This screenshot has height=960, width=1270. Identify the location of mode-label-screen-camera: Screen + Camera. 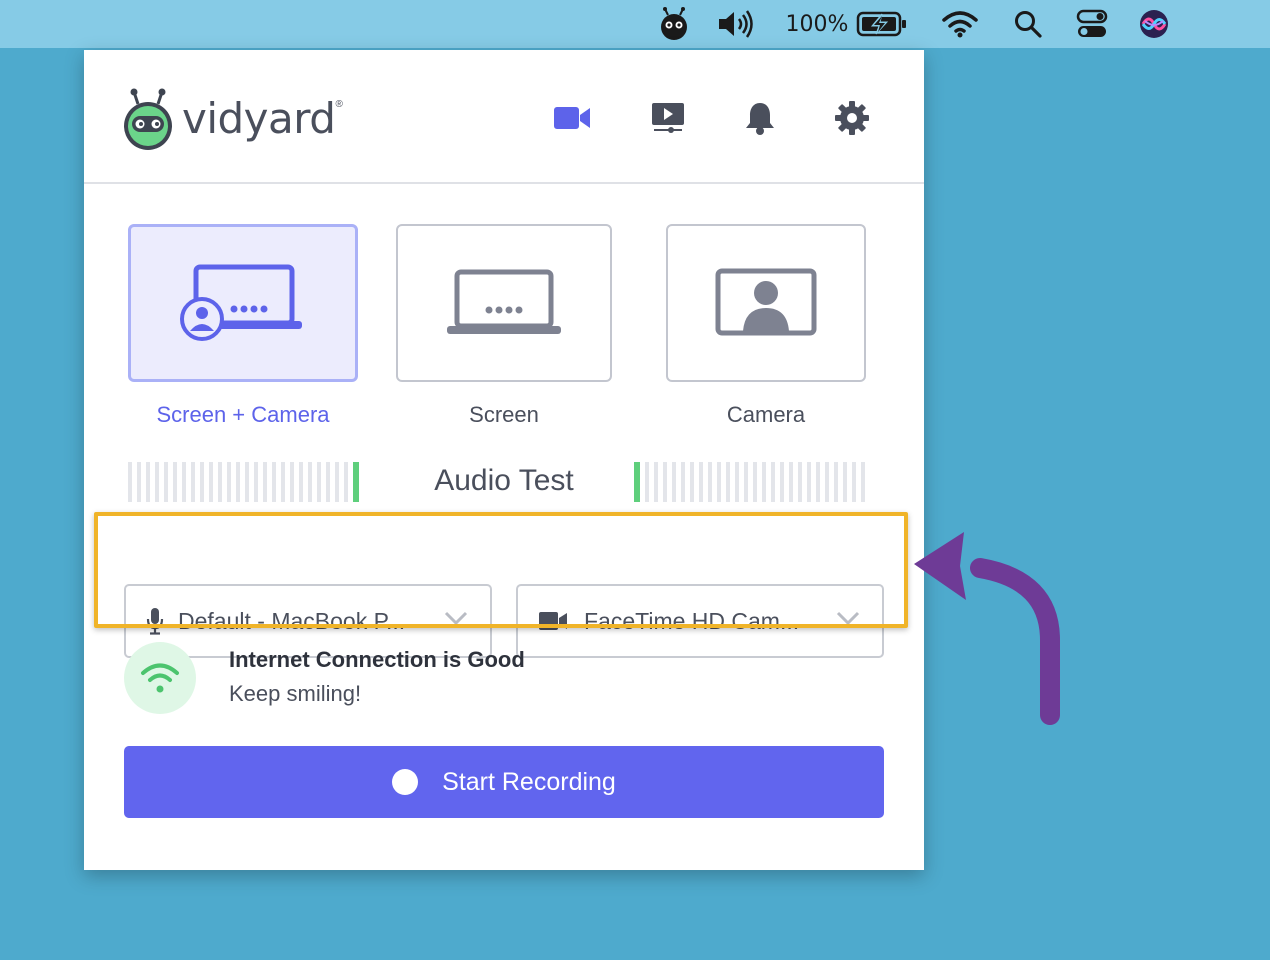
(243, 415).